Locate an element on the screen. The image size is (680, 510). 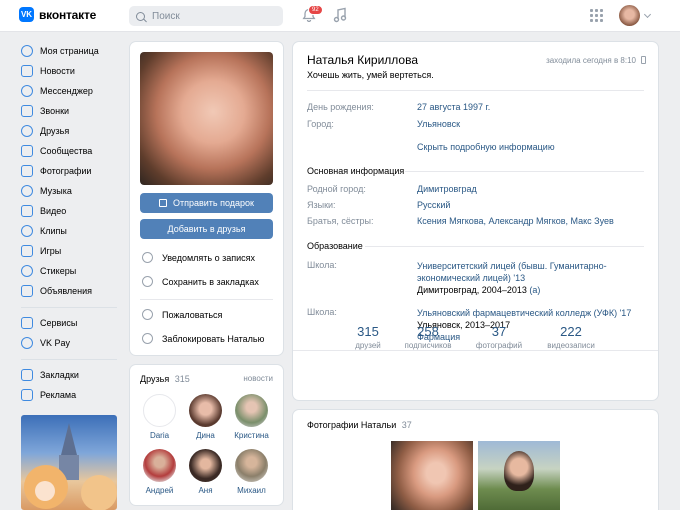
friends-header: Друзья 315 is located at coordinates (165, 379).